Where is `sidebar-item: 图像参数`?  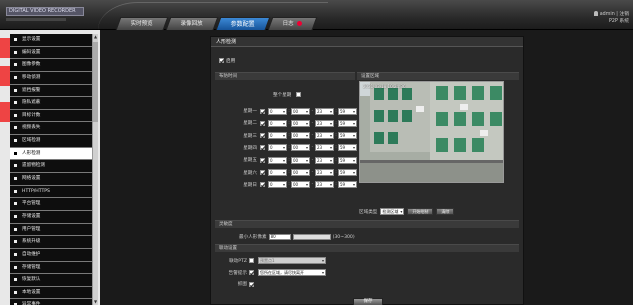 sidebar-item: 图像参数 is located at coordinates (51, 65).